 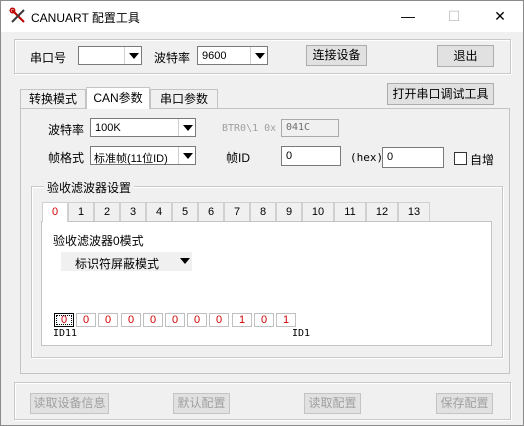 I want to click on filter-tab-8: 8, so click(x=263, y=211).